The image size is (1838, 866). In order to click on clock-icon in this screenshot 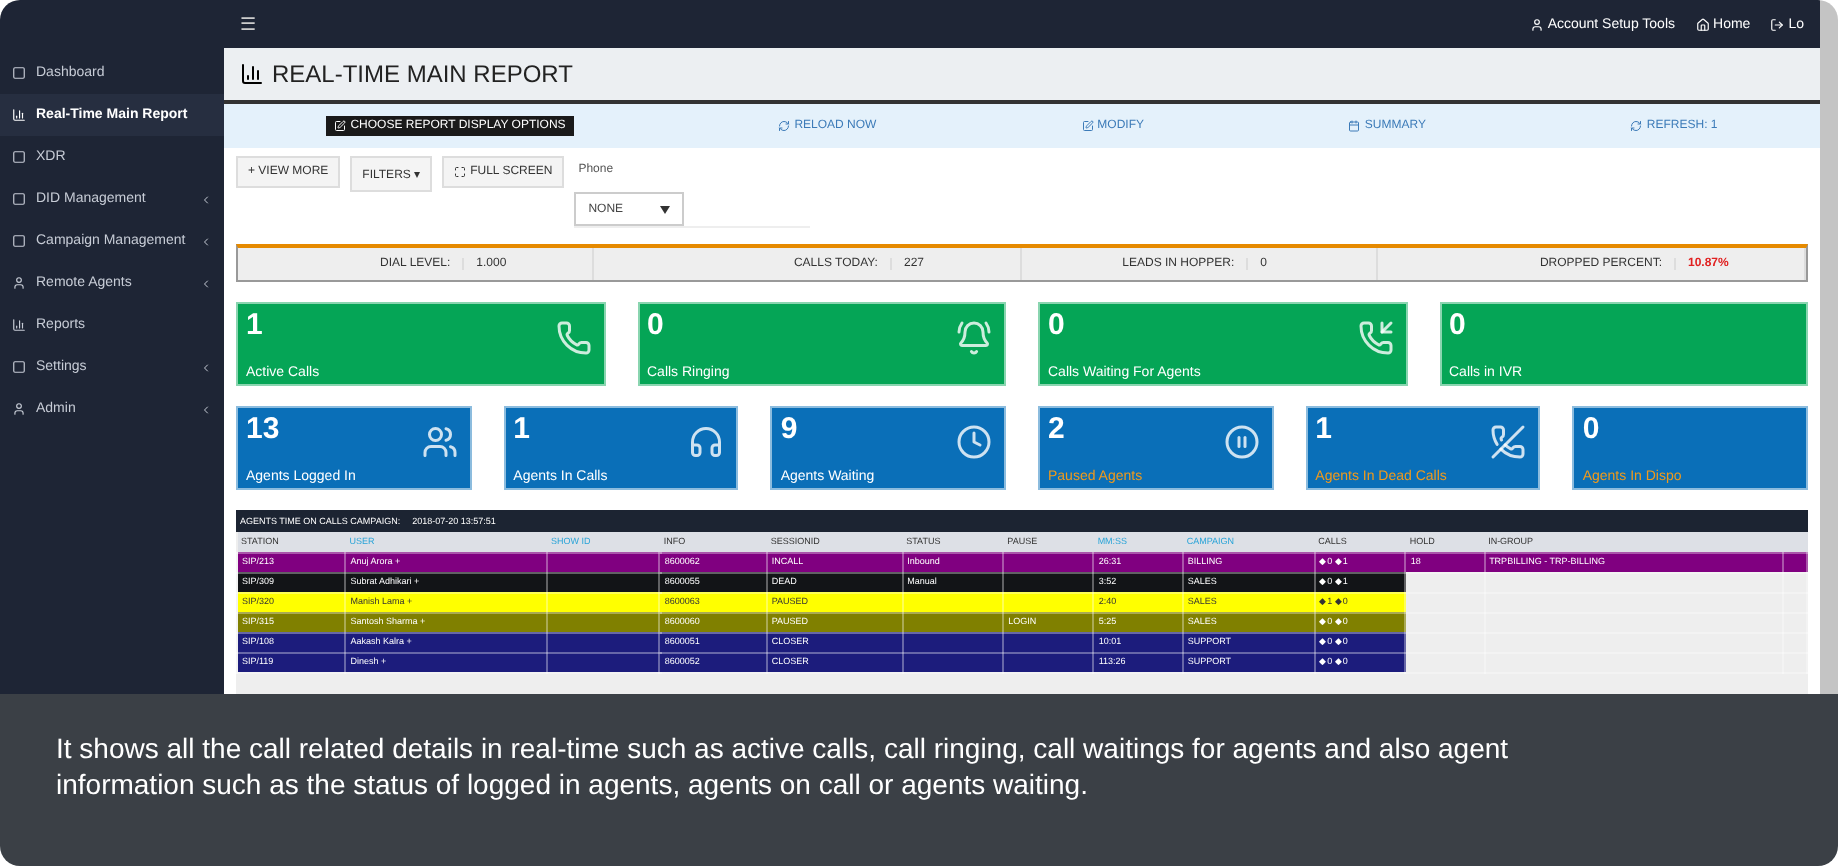, I will do `click(973, 442)`.